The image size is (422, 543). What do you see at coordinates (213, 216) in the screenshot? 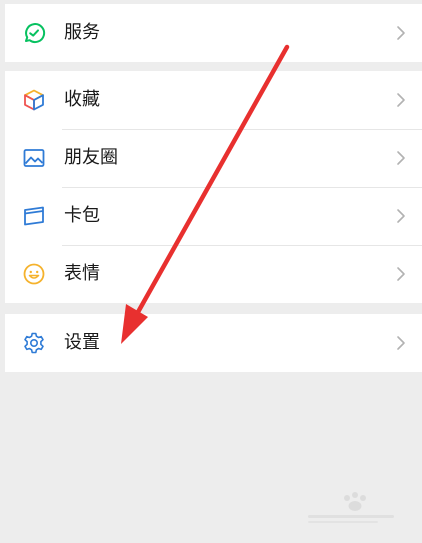
I see `menu-item-cards: 卡包` at bounding box center [213, 216].